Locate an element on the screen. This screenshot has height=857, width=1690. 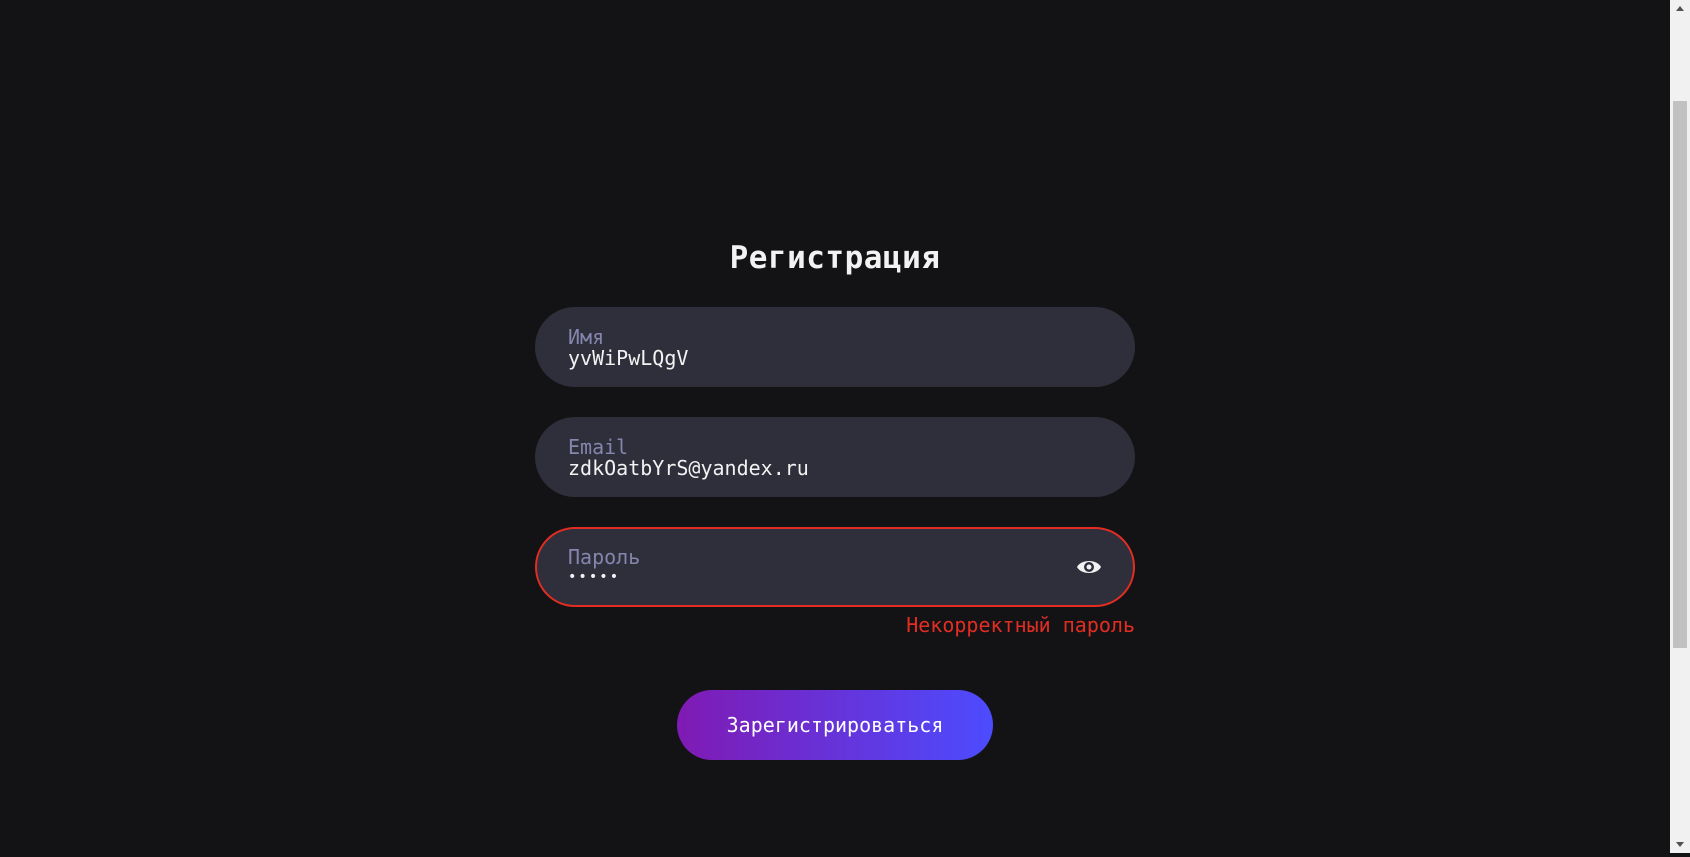
eye-icon is located at coordinates (1089, 567).